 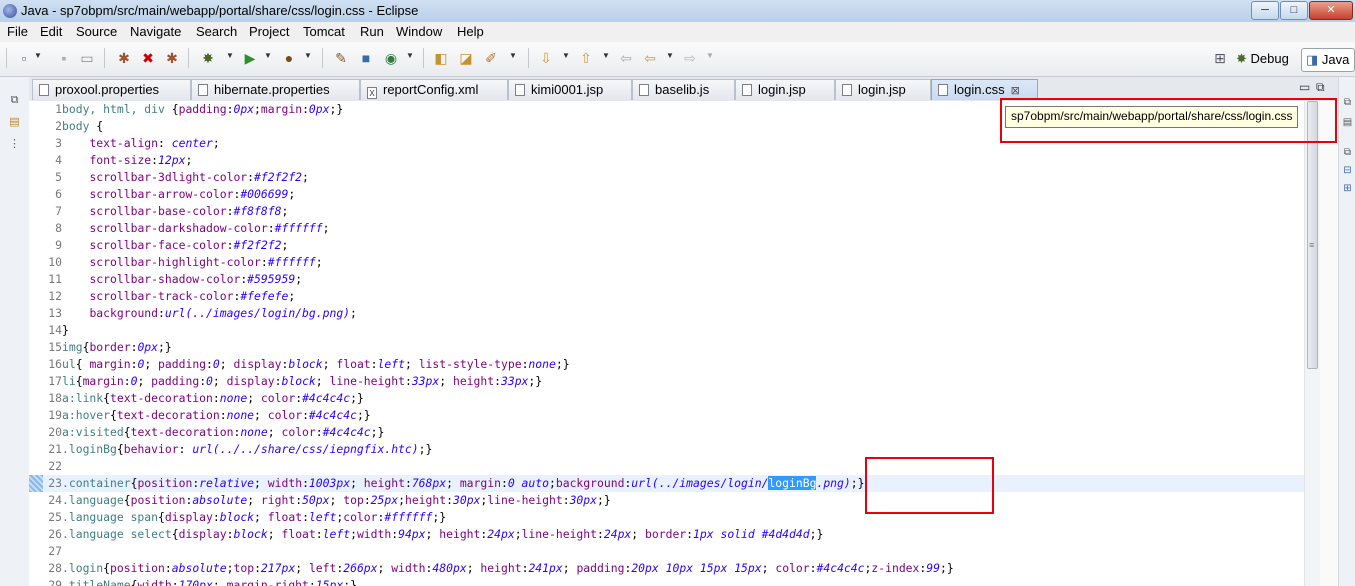 I want to click on code-line: 9 scrollbar-face-color:#f2f2f2;, so click(x=160, y=245).